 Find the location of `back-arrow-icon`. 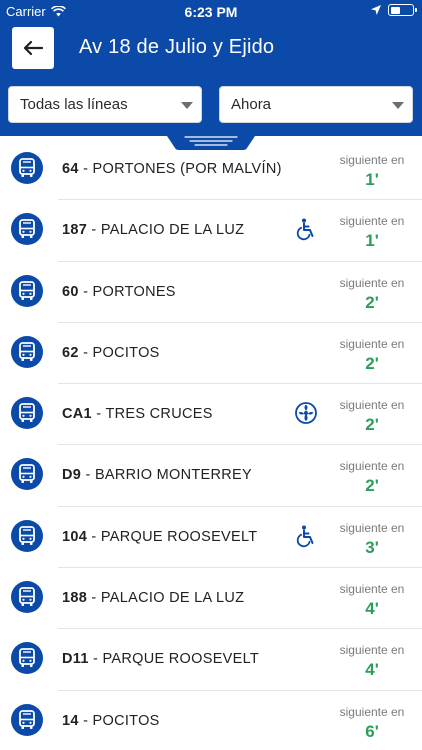

back-arrow-icon is located at coordinates (33, 48).